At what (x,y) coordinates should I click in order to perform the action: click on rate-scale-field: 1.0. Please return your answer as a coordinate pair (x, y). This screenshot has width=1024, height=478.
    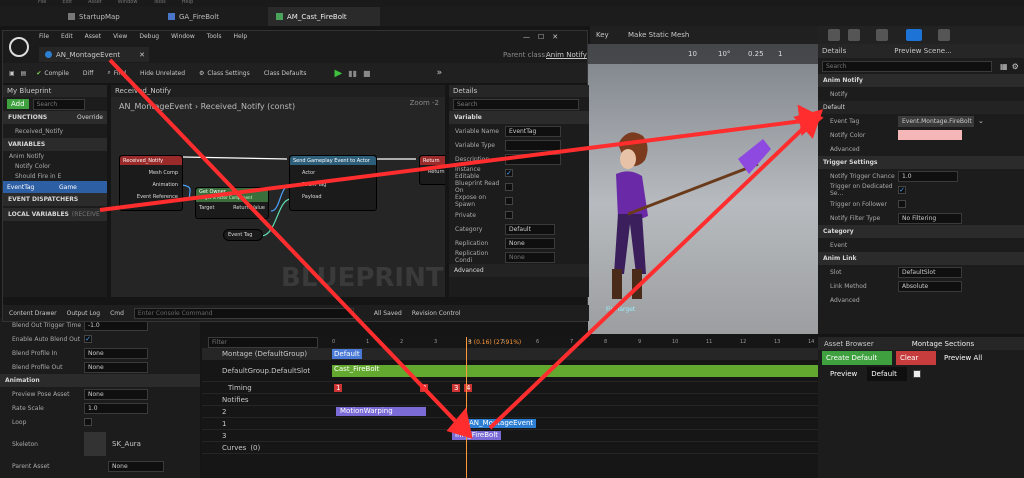
    Looking at the image, I should click on (116, 408).